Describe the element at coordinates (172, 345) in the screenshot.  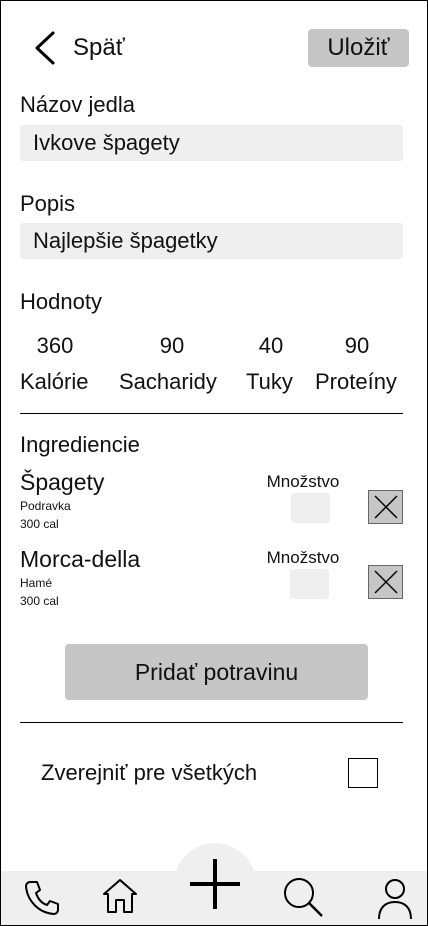
I see `carbs-value: 90` at that location.